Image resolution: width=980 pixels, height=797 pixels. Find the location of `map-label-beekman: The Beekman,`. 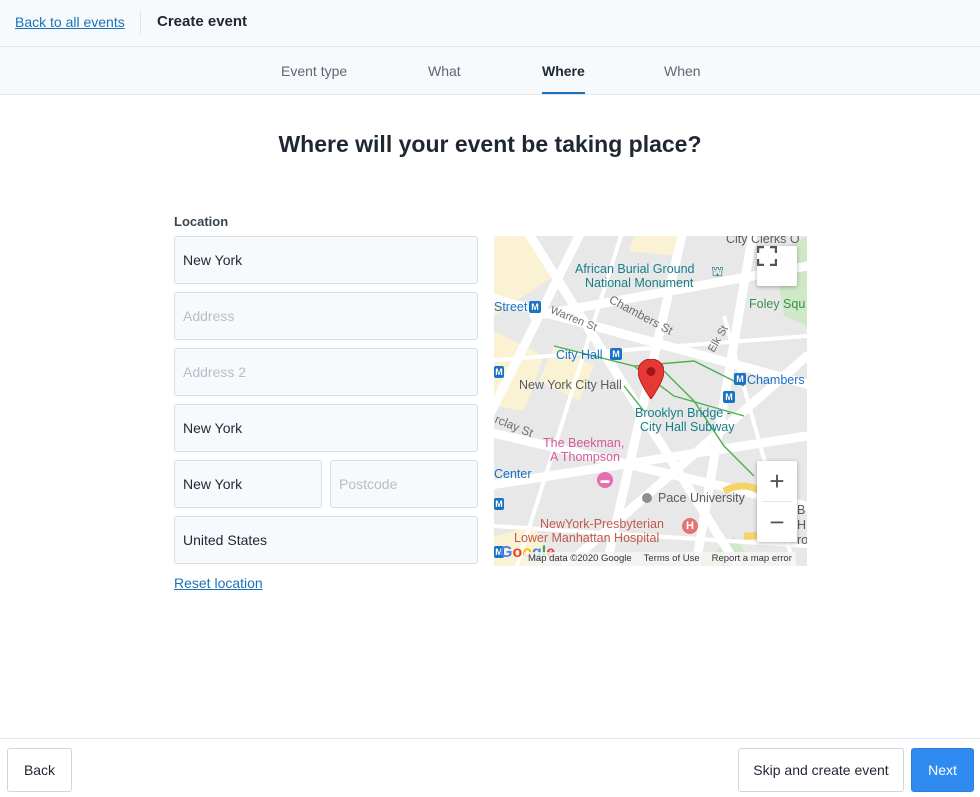

map-label-beekman: The Beekman, is located at coordinates (584, 443).